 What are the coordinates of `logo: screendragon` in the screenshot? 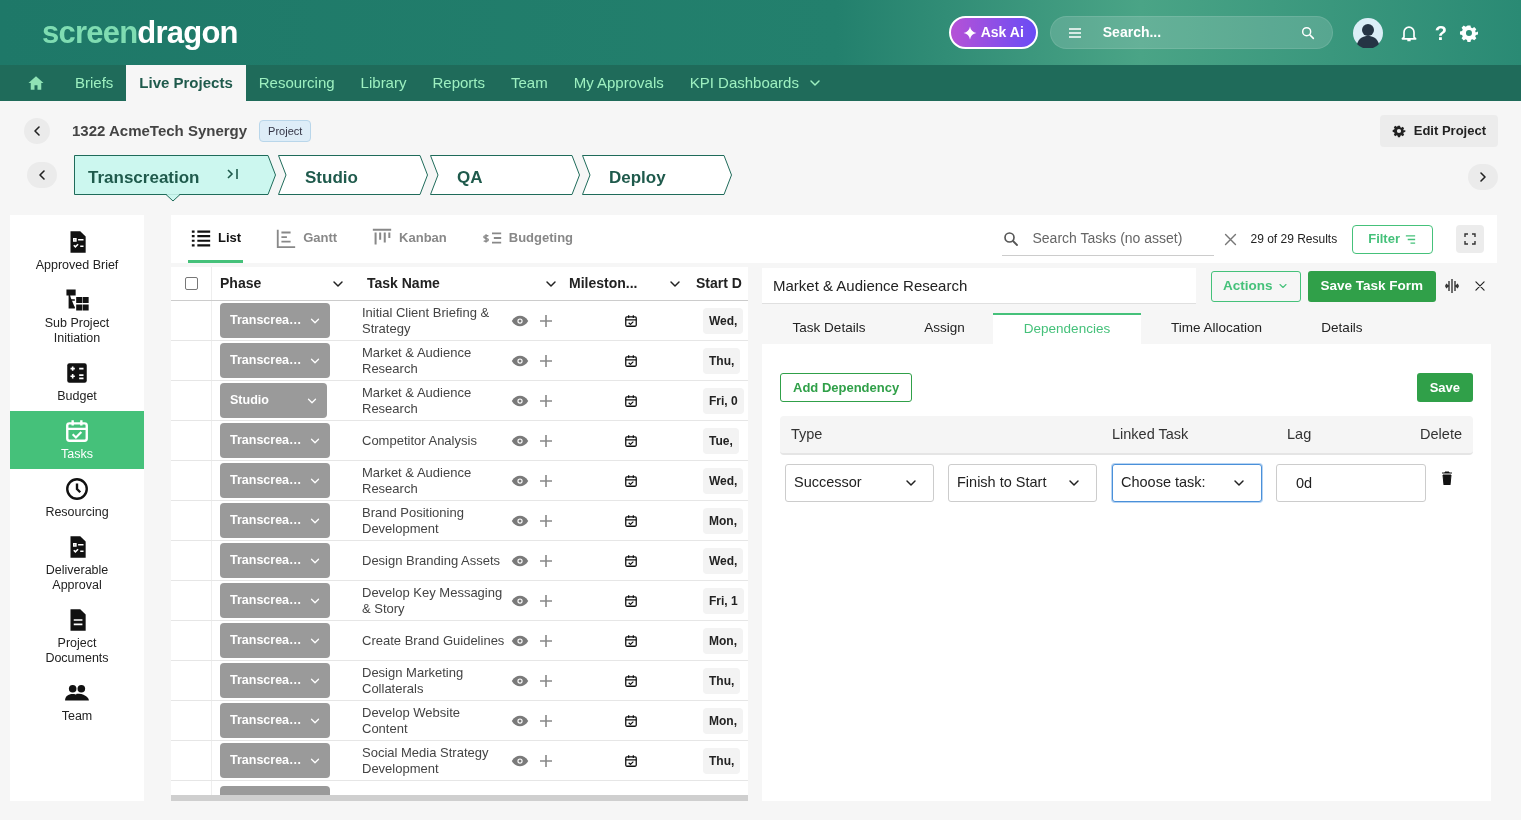 It's located at (140, 32).